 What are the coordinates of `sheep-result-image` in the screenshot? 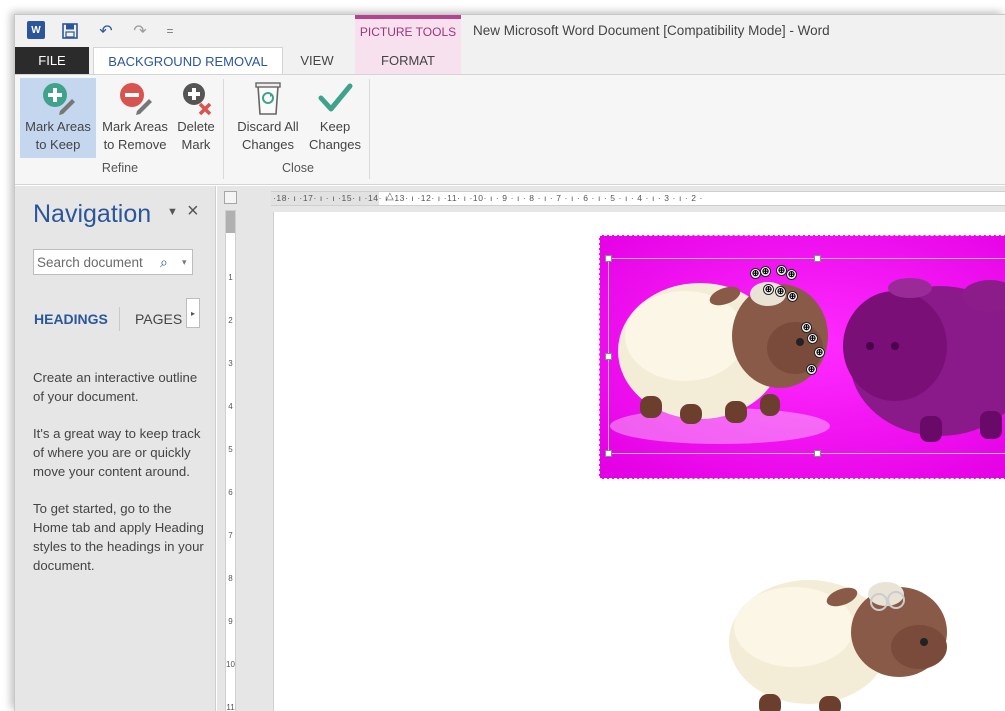 It's located at (844, 641).